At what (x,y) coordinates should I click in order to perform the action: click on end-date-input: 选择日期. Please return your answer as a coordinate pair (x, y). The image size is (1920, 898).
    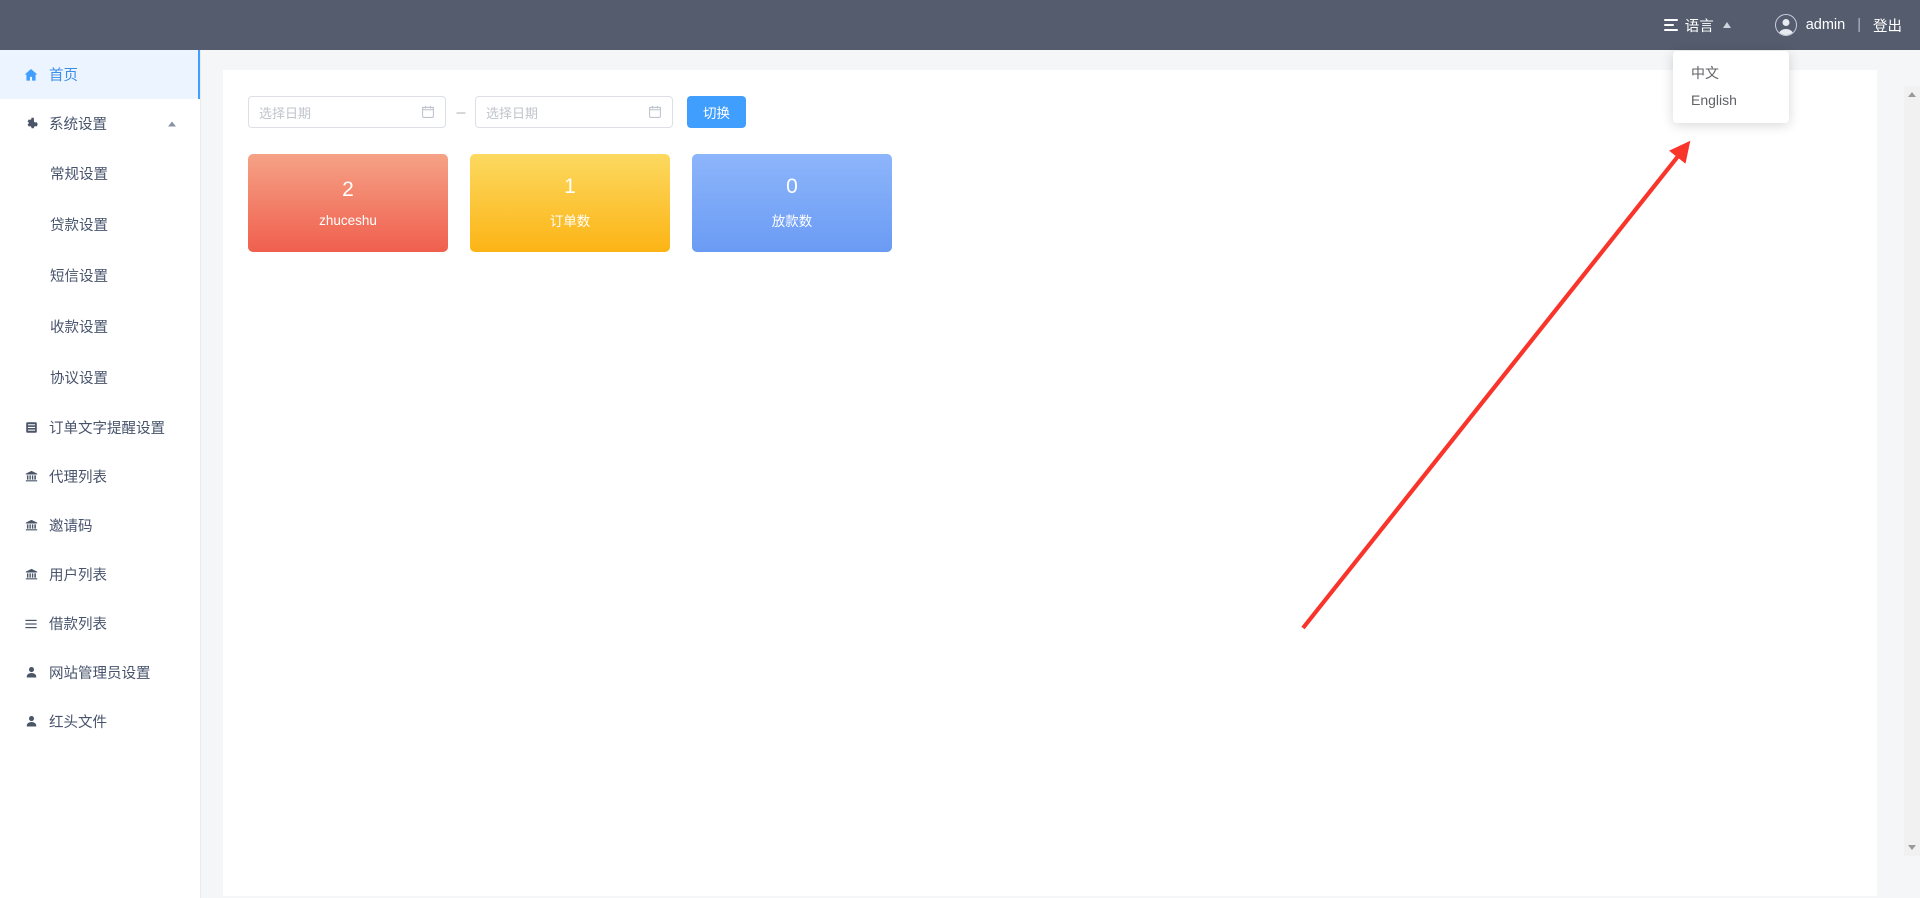
    Looking at the image, I should click on (574, 112).